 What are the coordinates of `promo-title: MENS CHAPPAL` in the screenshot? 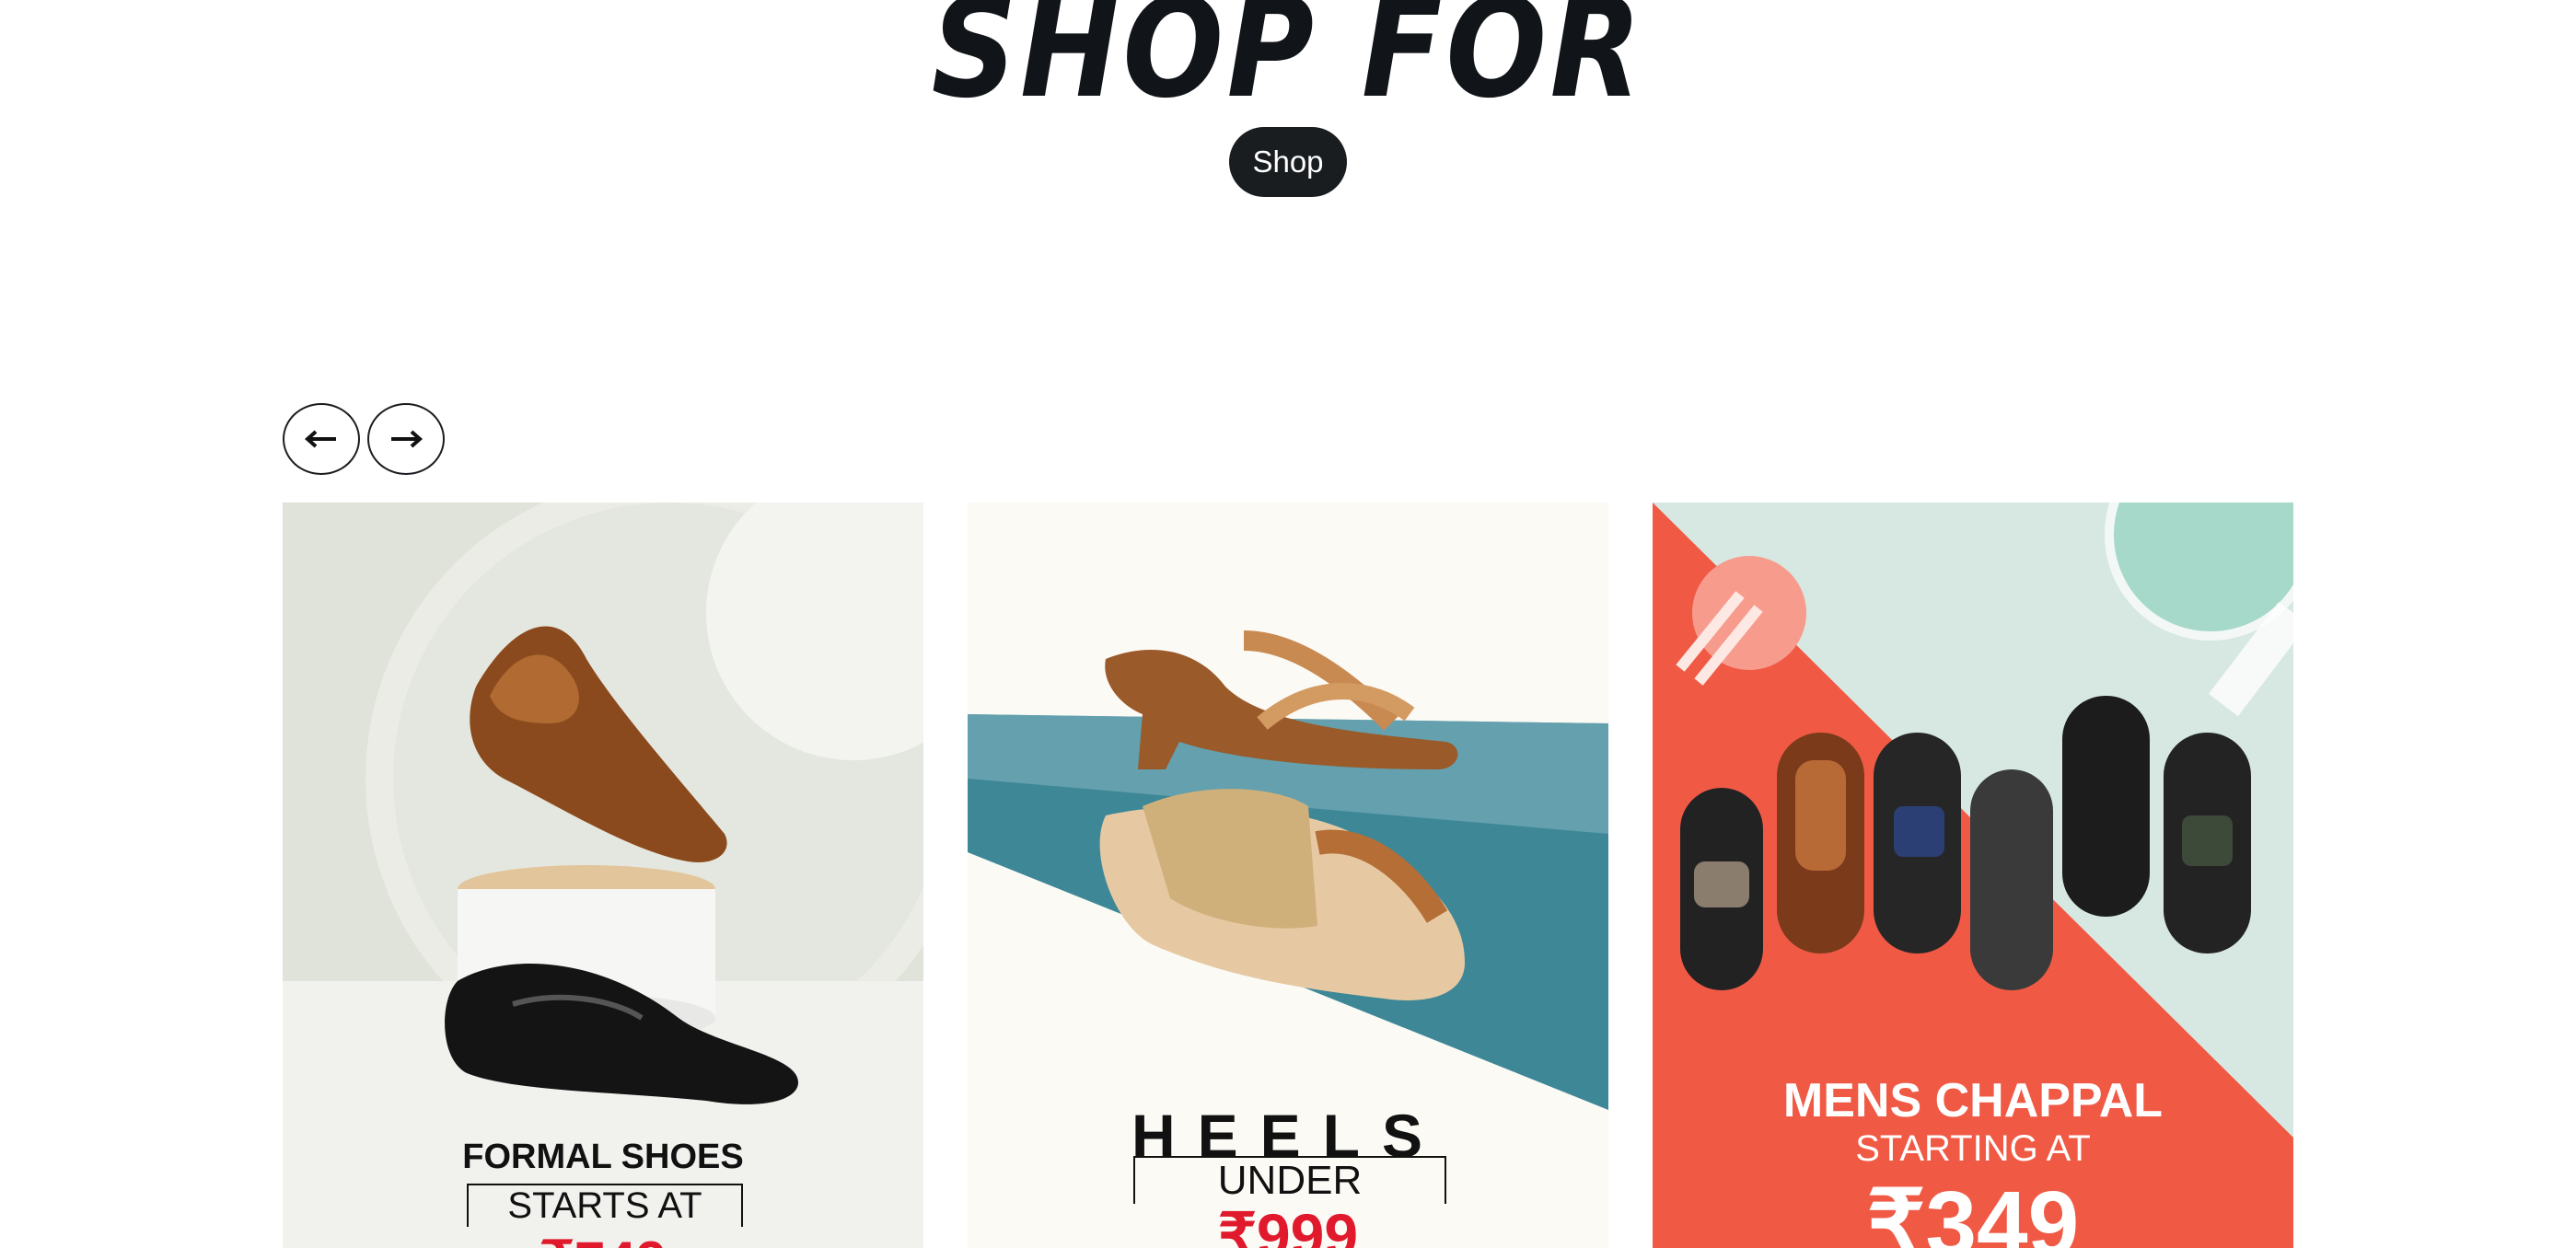 It's located at (1973, 1100).